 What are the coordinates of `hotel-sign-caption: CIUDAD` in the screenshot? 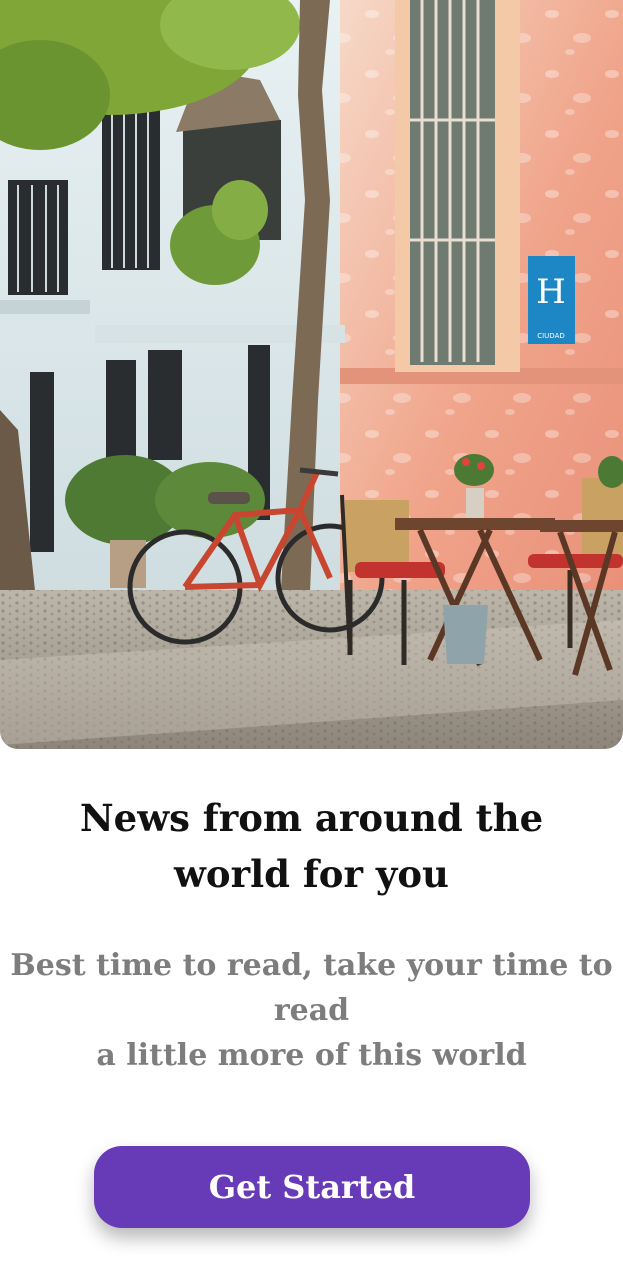 It's located at (551, 336).